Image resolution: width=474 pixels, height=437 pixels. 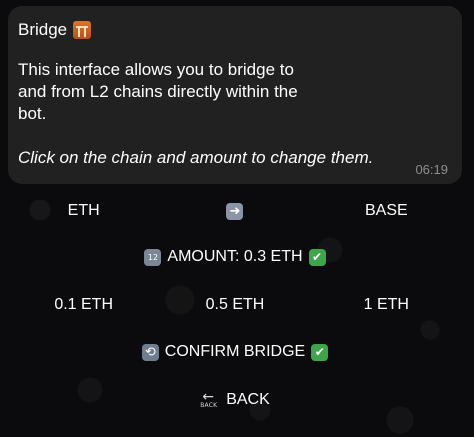 I want to click on message-body-line: and from L2 chains directly within the, so click(x=158, y=91).